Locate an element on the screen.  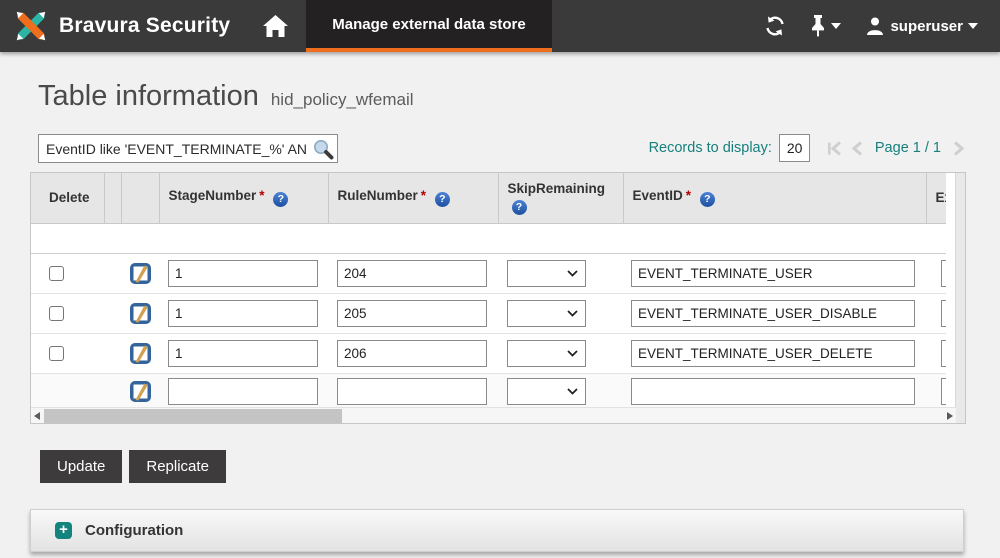
nav-right: superuser is located at coordinates (882, 26).